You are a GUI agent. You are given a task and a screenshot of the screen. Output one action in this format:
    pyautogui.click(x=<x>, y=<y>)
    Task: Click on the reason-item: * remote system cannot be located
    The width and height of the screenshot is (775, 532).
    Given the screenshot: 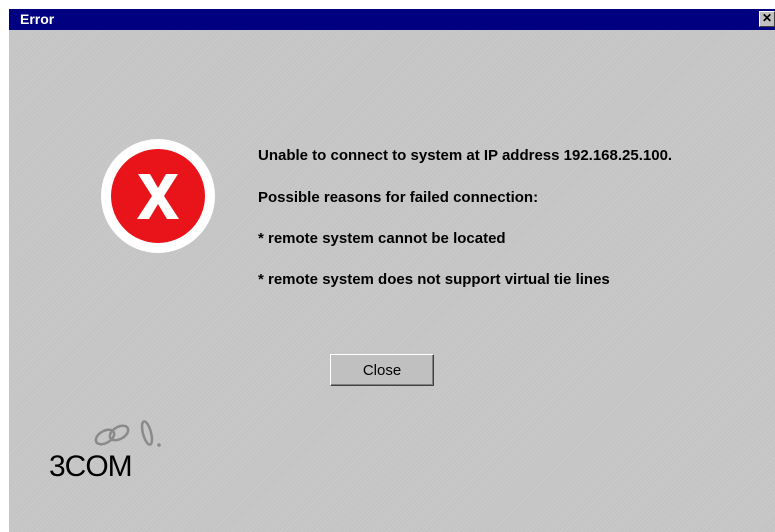 What is the action you would take?
    pyautogui.click(x=382, y=238)
    